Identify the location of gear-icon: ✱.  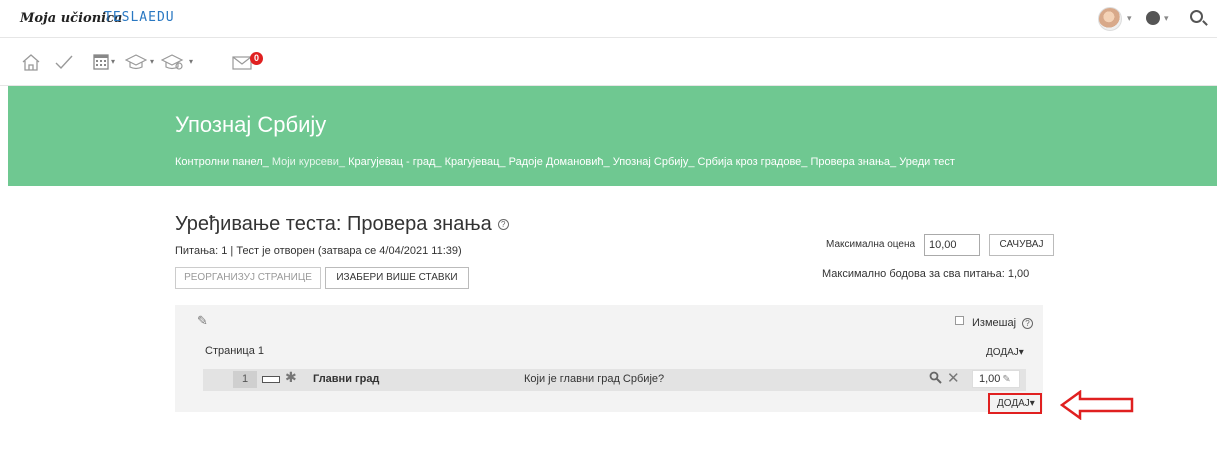
(291, 377).